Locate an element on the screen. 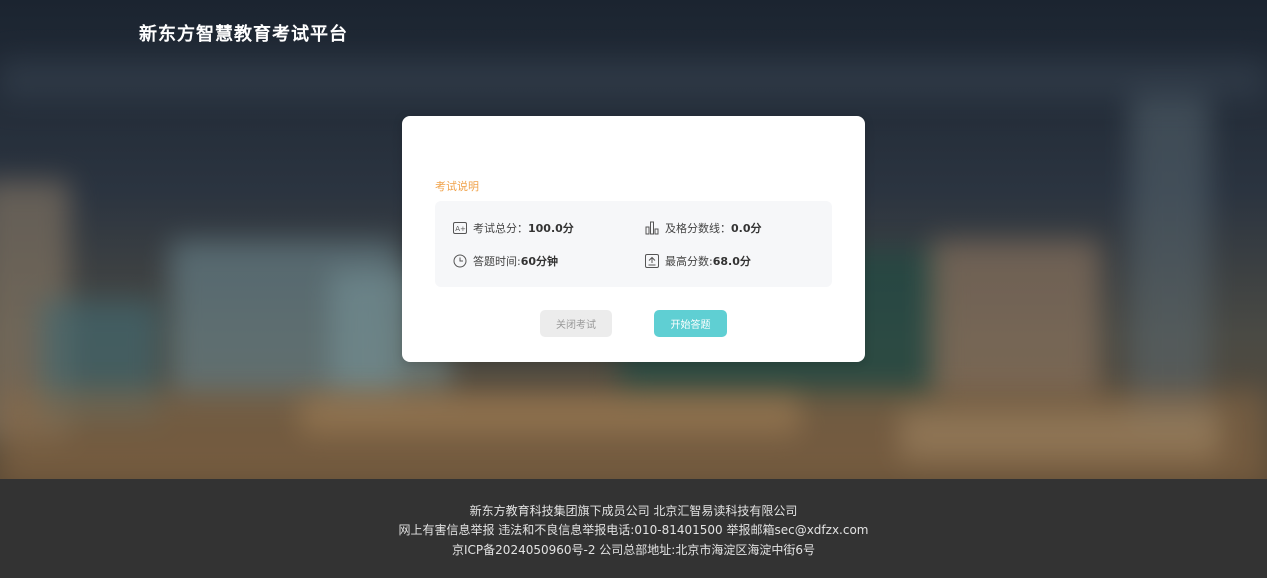  footer-icp-line: 京ICP备2024050960号-2 公司总部地址:北京市海淀区海淀中街6号 is located at coordinates (633, 550).